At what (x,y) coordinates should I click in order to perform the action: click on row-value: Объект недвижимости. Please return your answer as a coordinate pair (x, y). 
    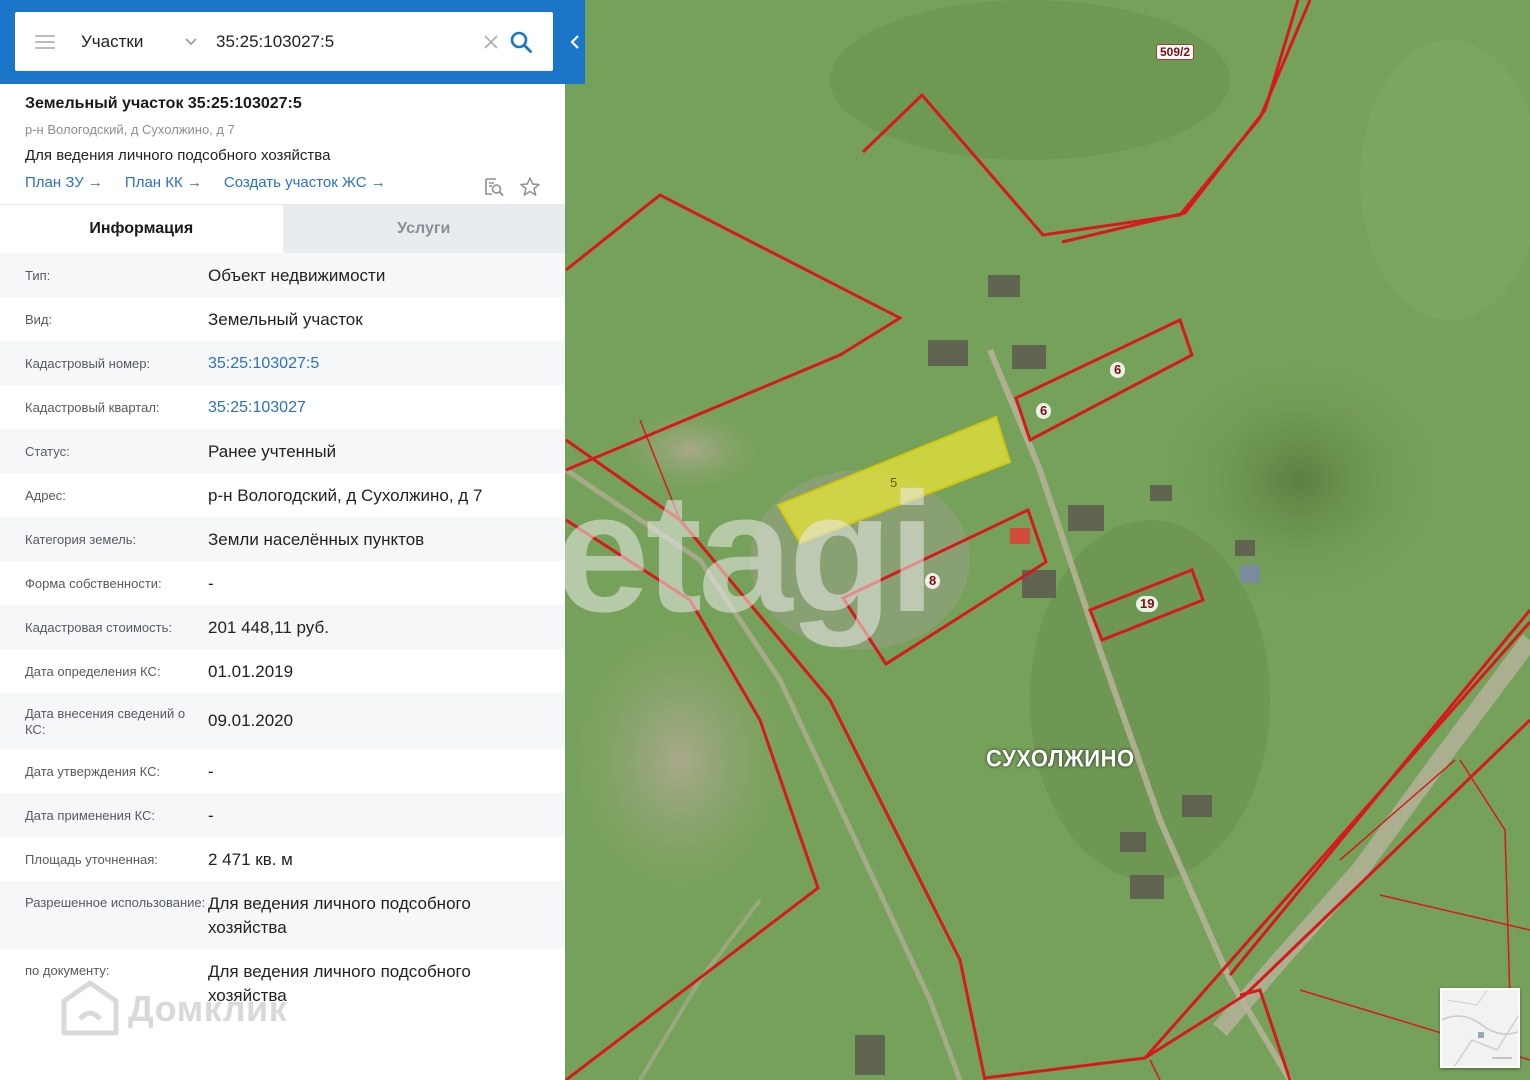
    Looking at the image, I should click on (297, 275).